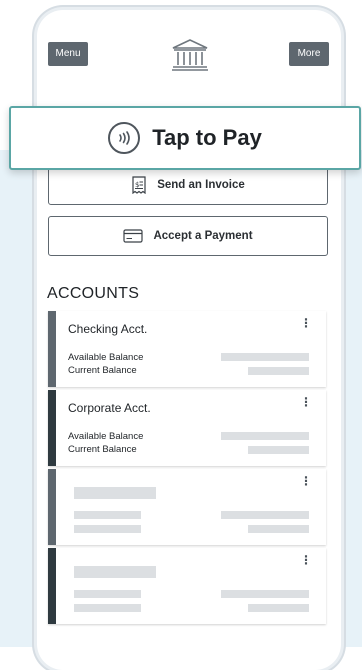 The height and width of the screenshot is (670, 362). I want to click on more-button: More, so click(309, 54).